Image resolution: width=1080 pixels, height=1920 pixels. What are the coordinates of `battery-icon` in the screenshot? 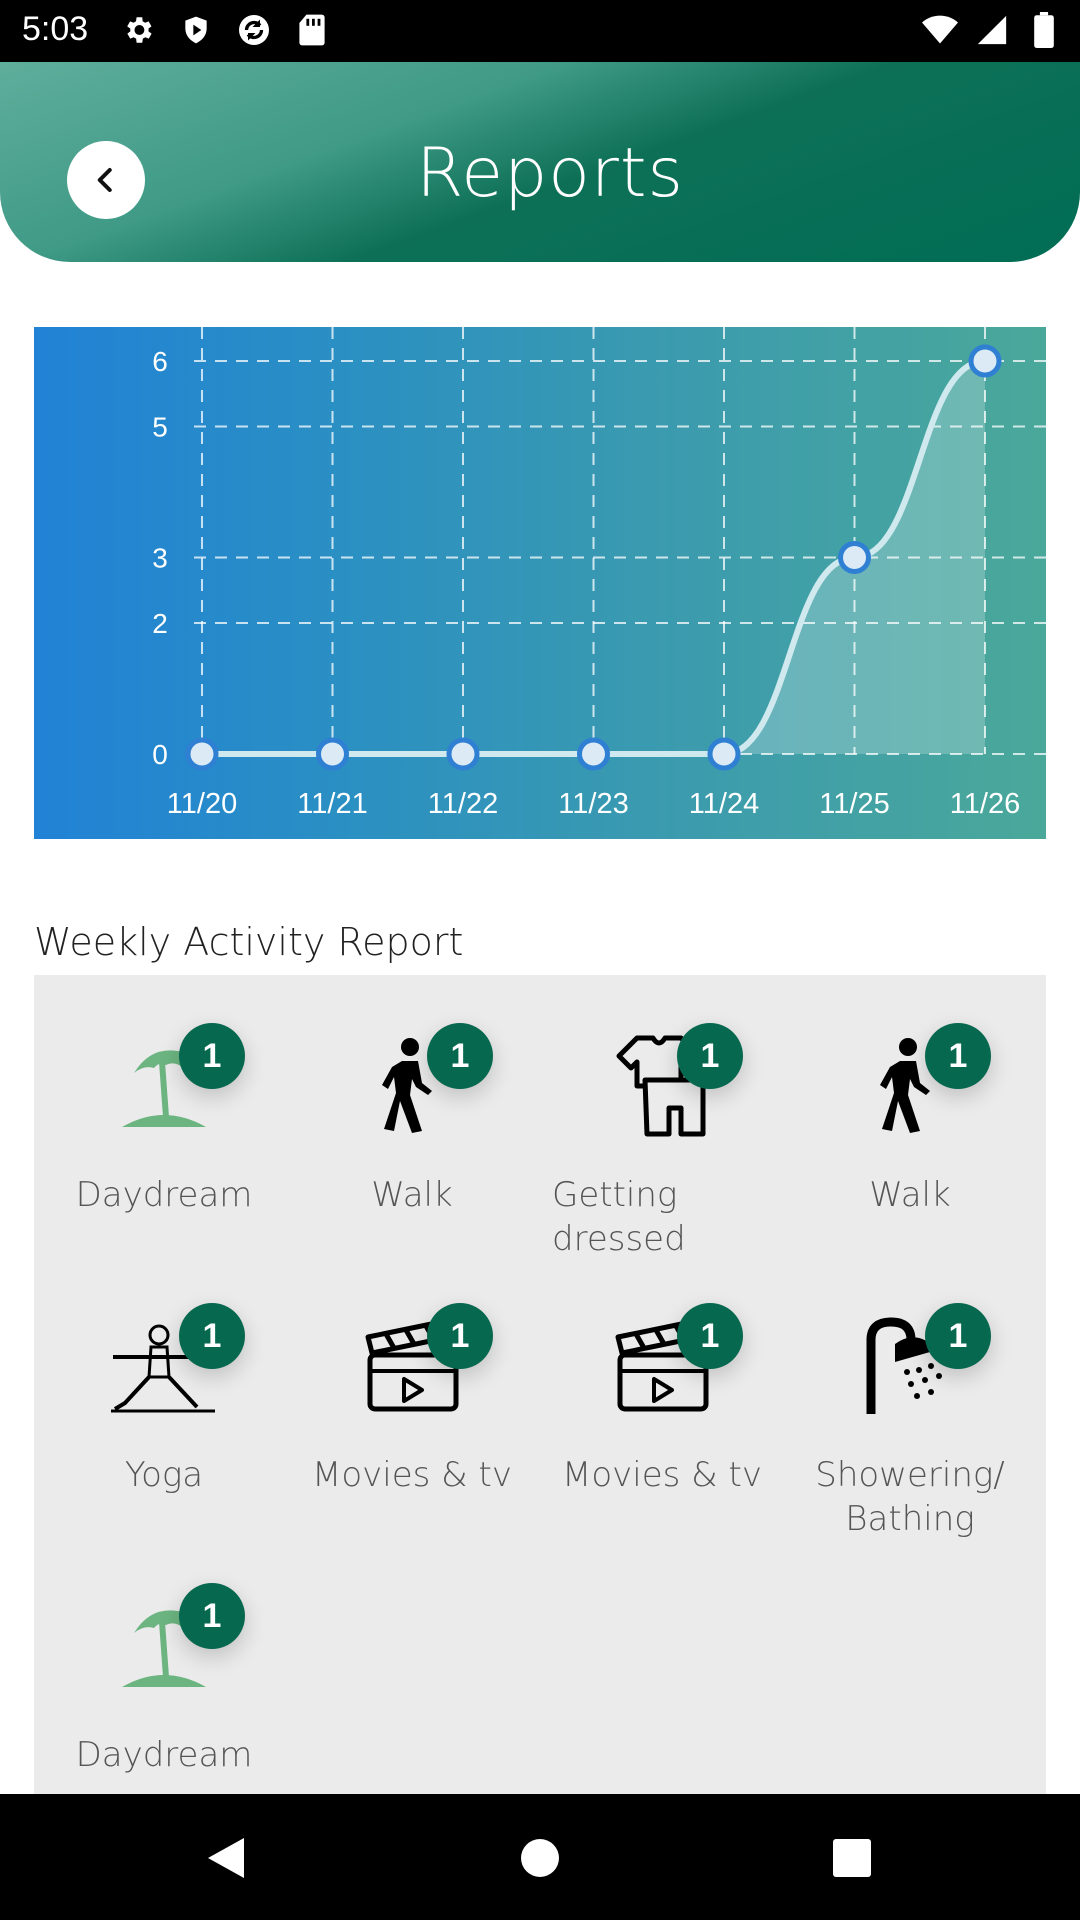 It's located at (1044, 30).